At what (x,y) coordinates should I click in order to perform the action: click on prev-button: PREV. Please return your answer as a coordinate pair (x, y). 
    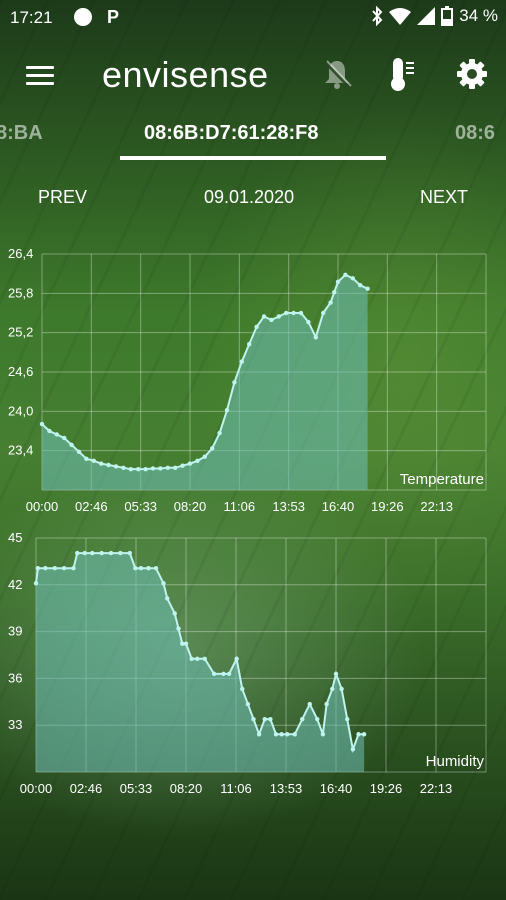
    Looking at the image, I should click on (62, 197).